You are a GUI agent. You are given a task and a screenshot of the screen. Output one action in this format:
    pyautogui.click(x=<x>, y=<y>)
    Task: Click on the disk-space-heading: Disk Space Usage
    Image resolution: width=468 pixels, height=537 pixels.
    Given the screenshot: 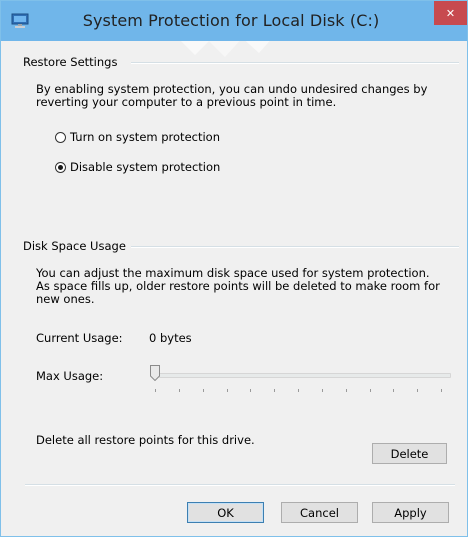 What is the action you would take?
    pyautogui.click(x=74, y=246)
    